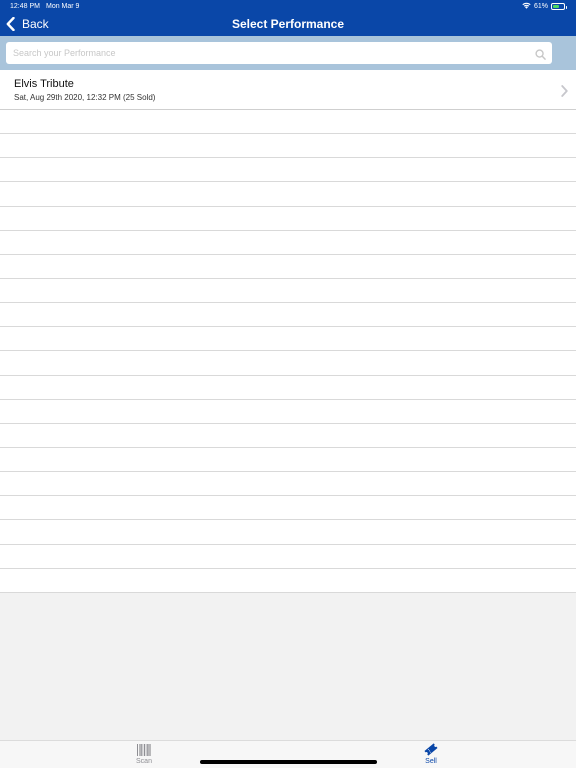  Describe the element at coordinates (25, 6) in the screenshot. I see `status-time: 12:48 PM` at that location.